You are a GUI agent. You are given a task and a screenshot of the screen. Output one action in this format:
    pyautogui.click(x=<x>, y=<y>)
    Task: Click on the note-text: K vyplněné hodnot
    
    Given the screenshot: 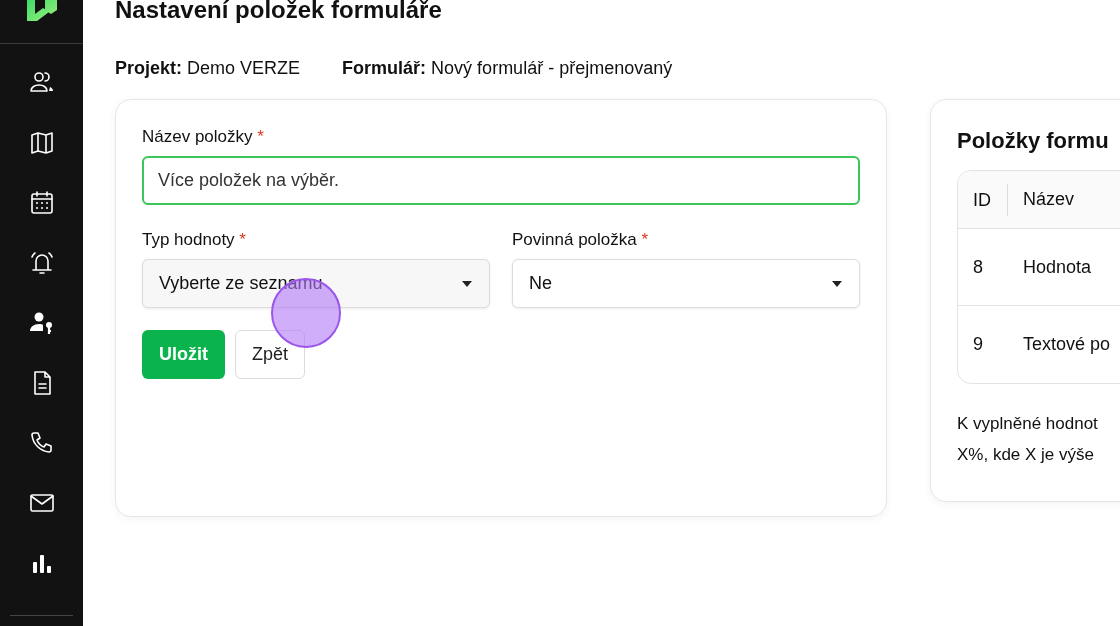 What is the action you would take?
    pyautogui.click(x=1028, y=424)
    